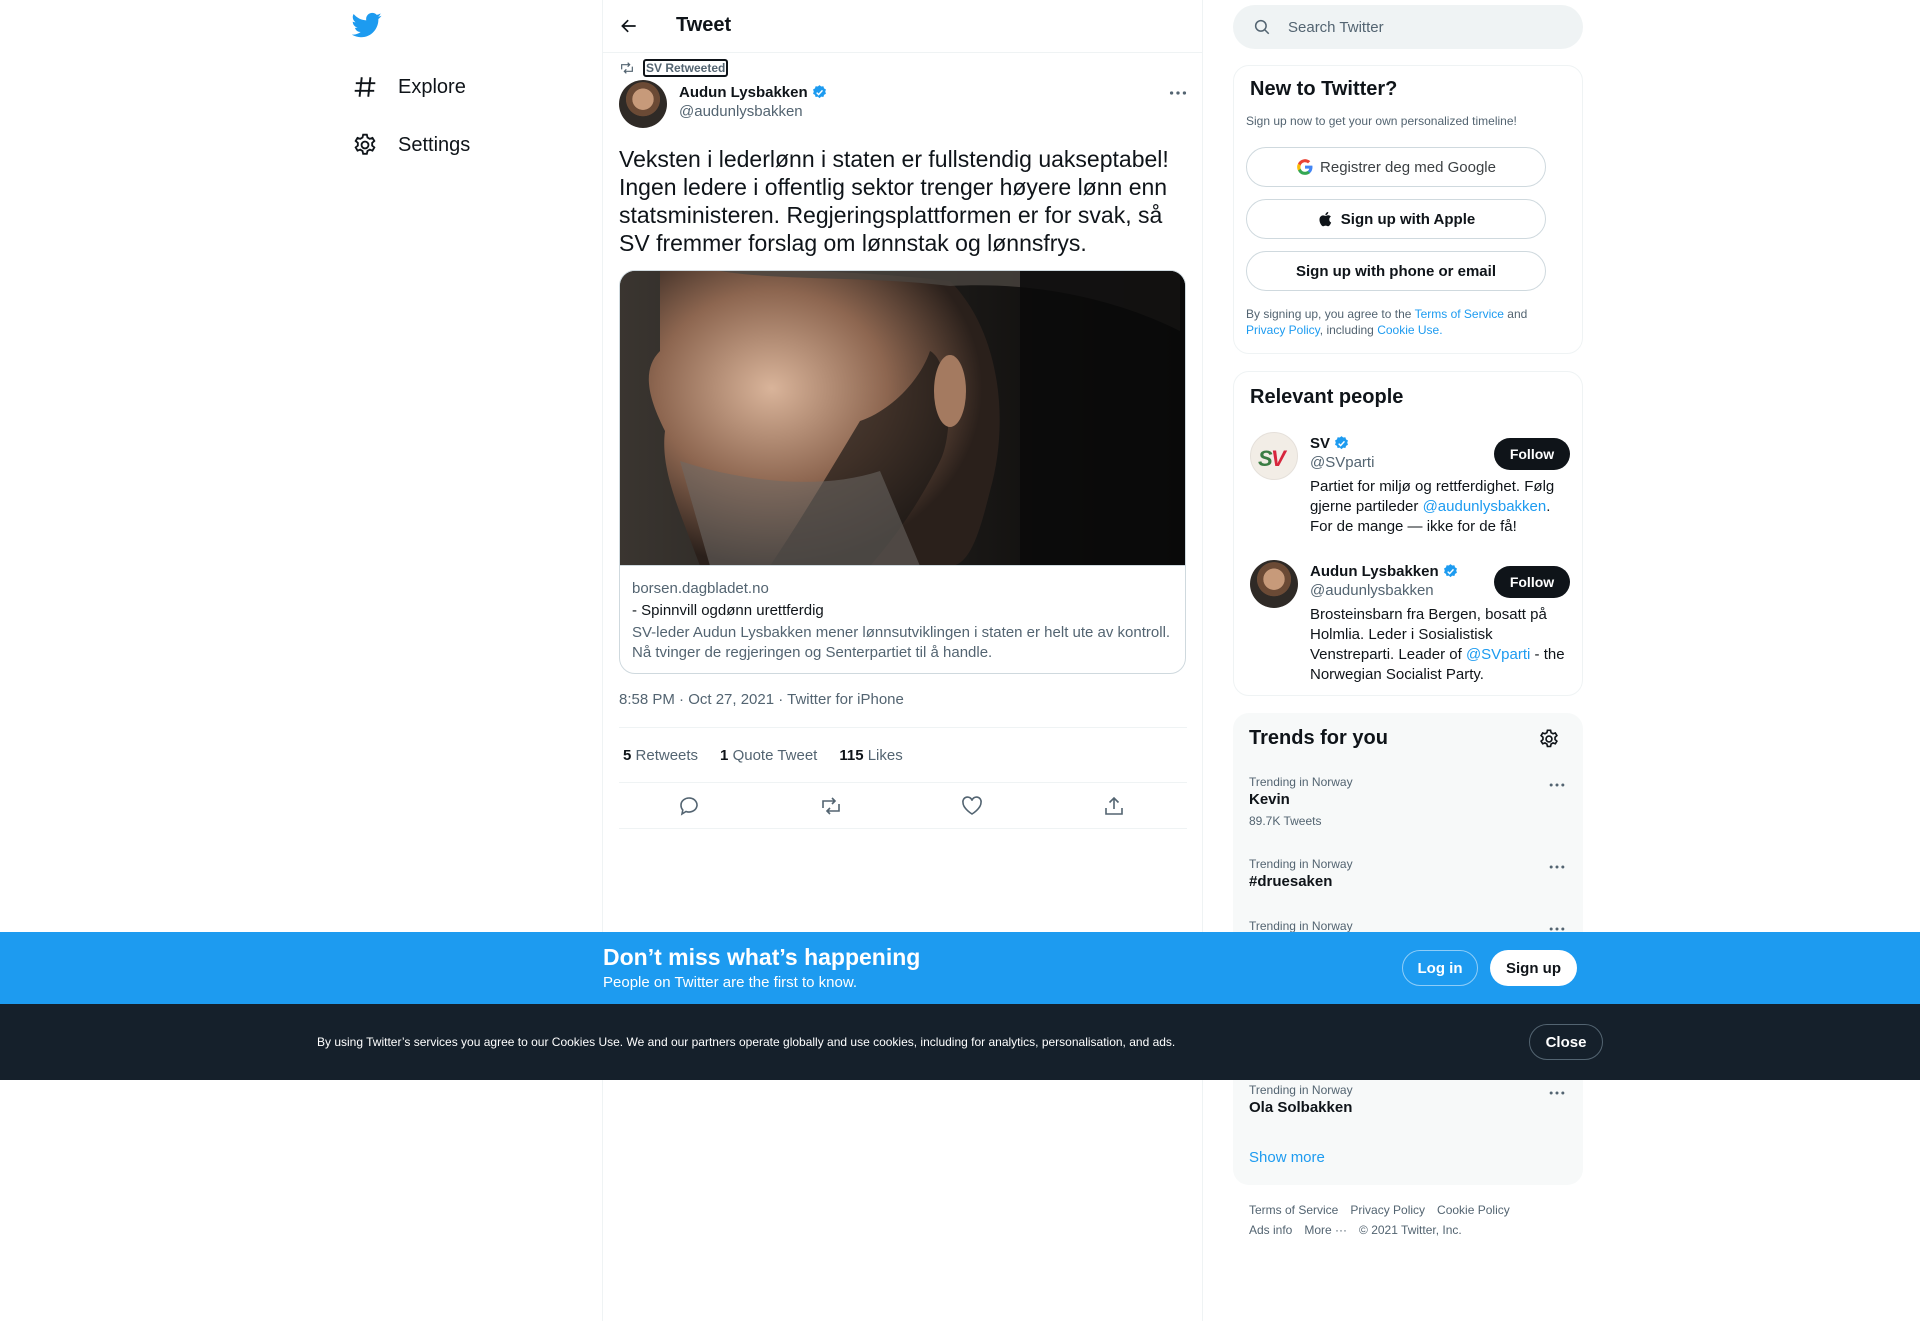 The height and width of the screenshot is (1321, 1920). Describe the element at coordinates (1269, 799) in the screenshot. I see `trend-name: Kevin` at that location.